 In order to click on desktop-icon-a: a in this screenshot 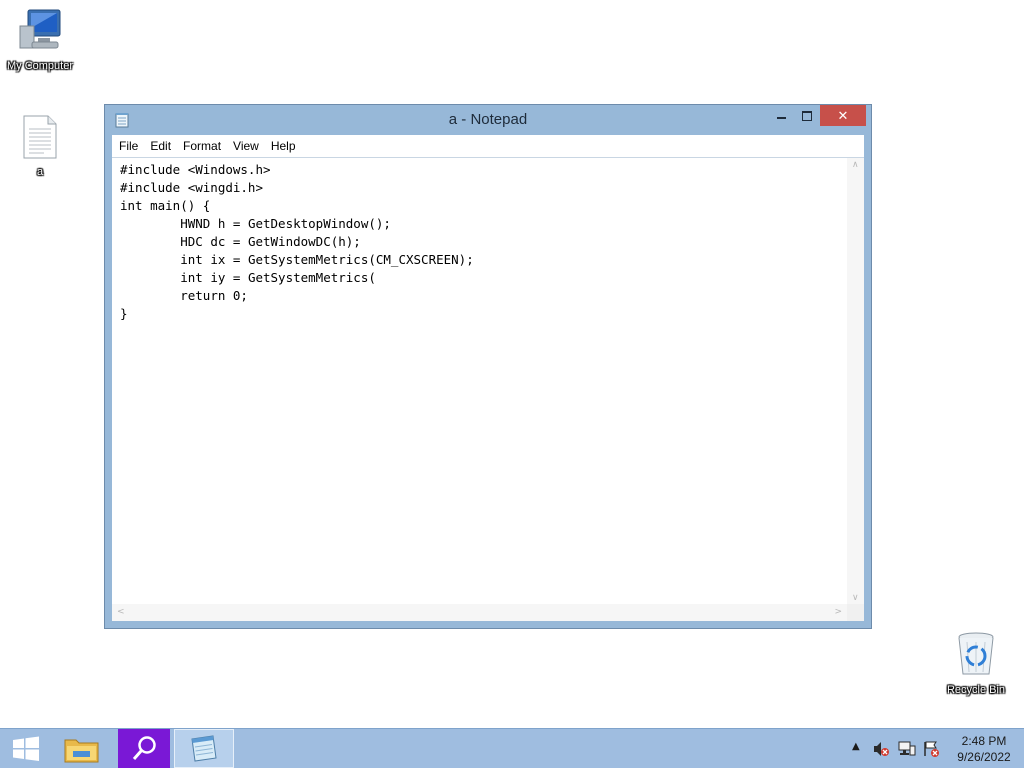, I will do `click(40, 146)`.